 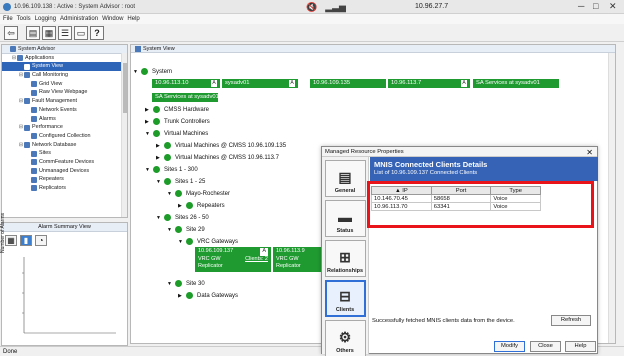 What do you see at coordinates (580, 346) in the screenshot?
I see `help-button: Help` at bounding box center [580, 346].